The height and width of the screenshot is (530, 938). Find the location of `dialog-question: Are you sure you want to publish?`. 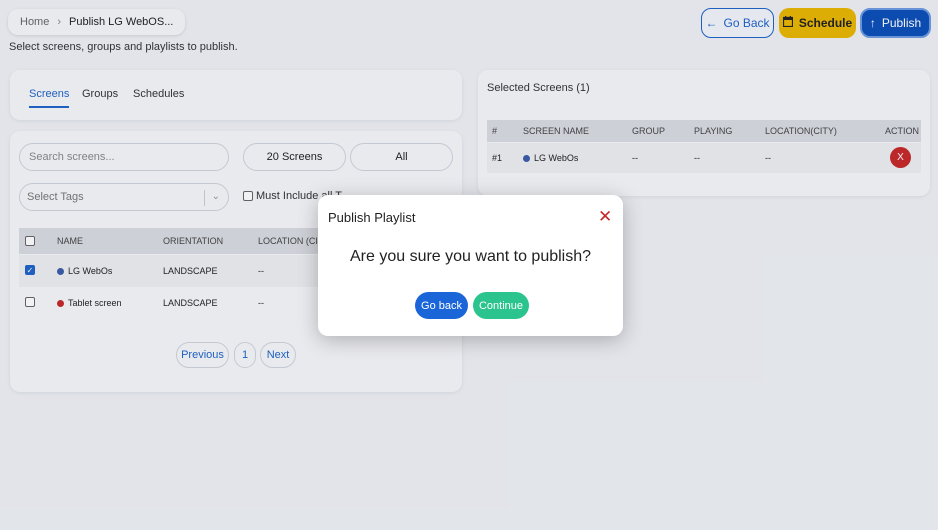

dialog-question: Are you sure you want to publish? is located at coordinates (470, 256).